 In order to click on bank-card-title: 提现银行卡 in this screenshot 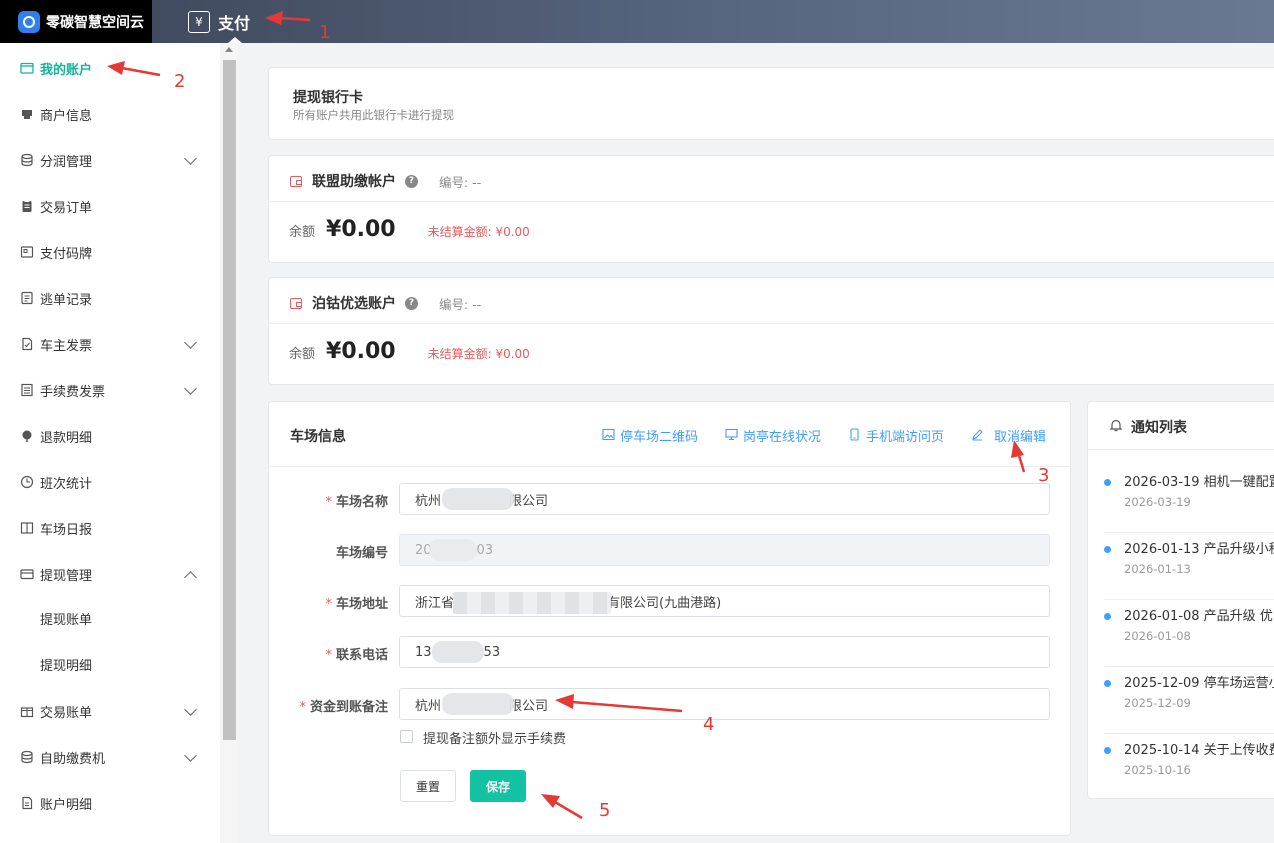, I will do `click(328, 98)`.